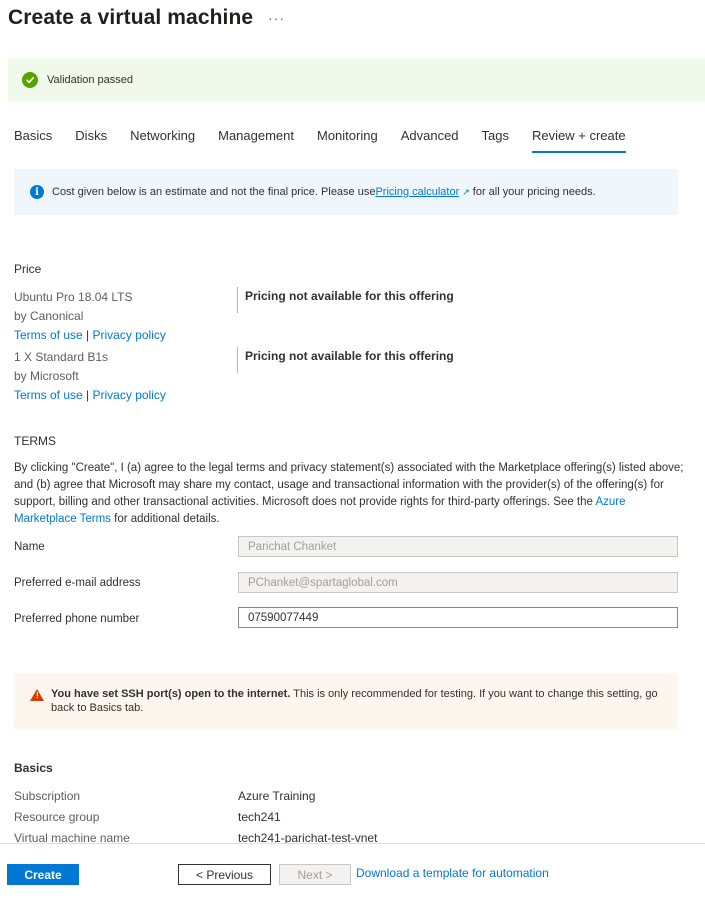  What do you see at coordinates (91, 140) in the screenshot?
I see `tab-disks: Disks` at bounding box center [91, 140].